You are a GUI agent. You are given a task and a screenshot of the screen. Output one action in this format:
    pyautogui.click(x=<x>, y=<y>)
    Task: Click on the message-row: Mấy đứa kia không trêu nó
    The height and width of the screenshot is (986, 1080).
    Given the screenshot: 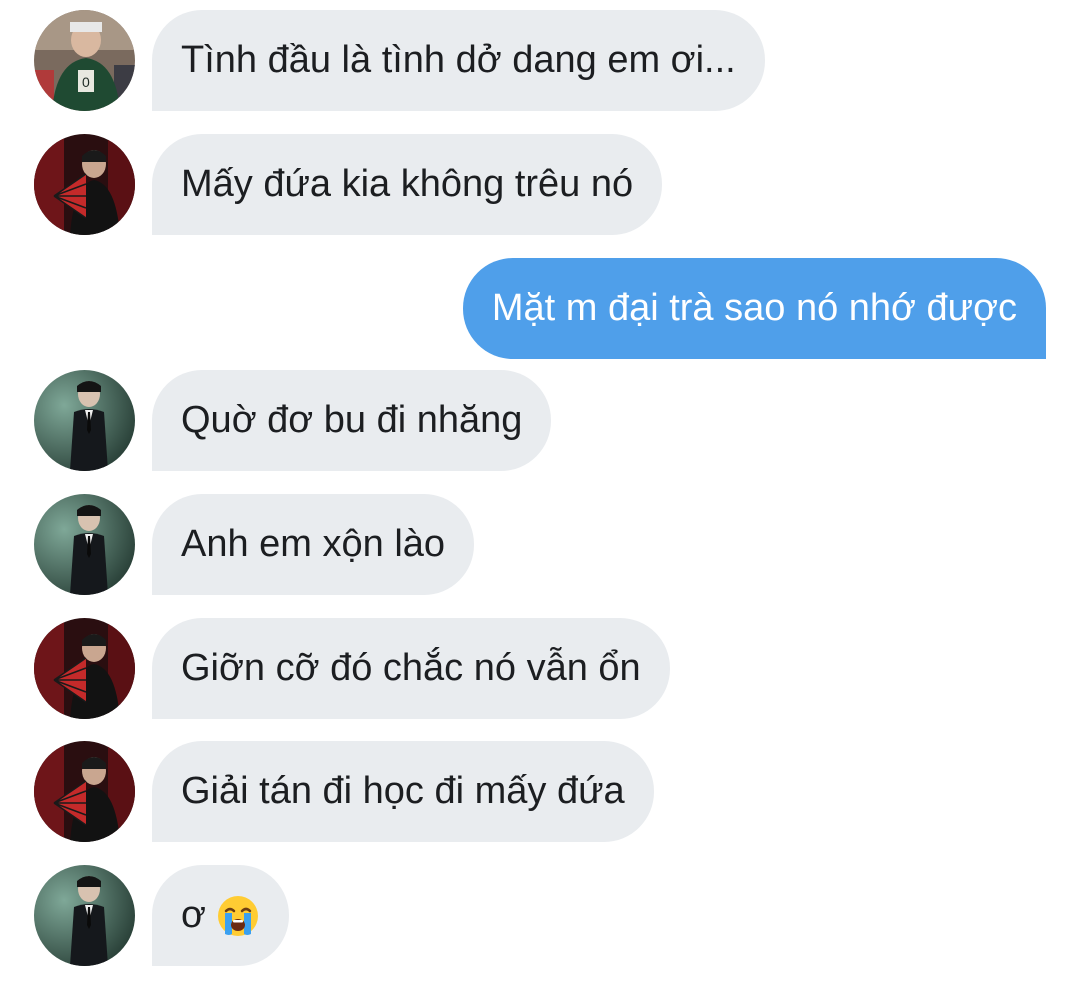 What is the action you would take?
    pyautogui.click(x=540, y=184)
    